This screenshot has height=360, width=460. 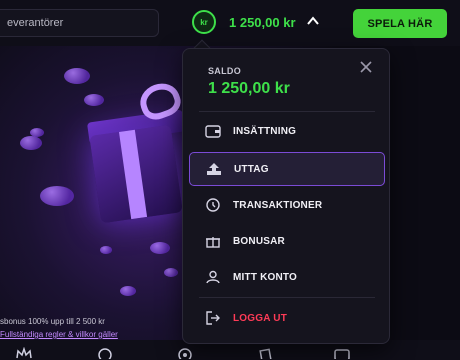 What do you see at coordinates (52, 321) in the screenshot?
I see `promo-text: sbonus 100% upp till 2 500 kr` at bounding box center [52, 321].